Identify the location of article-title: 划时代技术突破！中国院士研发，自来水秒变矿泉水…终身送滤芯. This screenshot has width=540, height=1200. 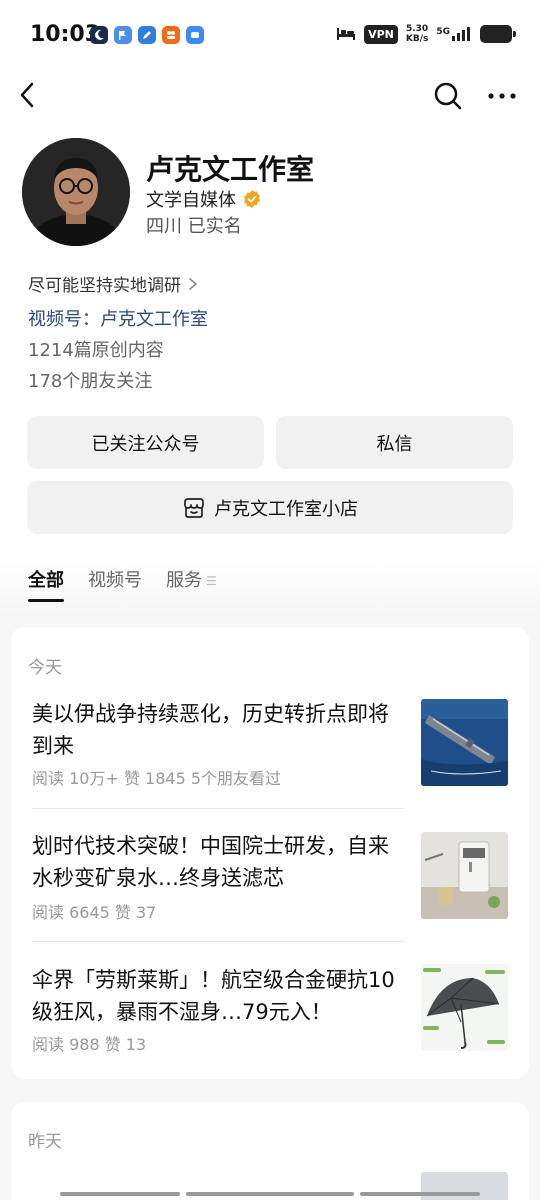
(210, 862).